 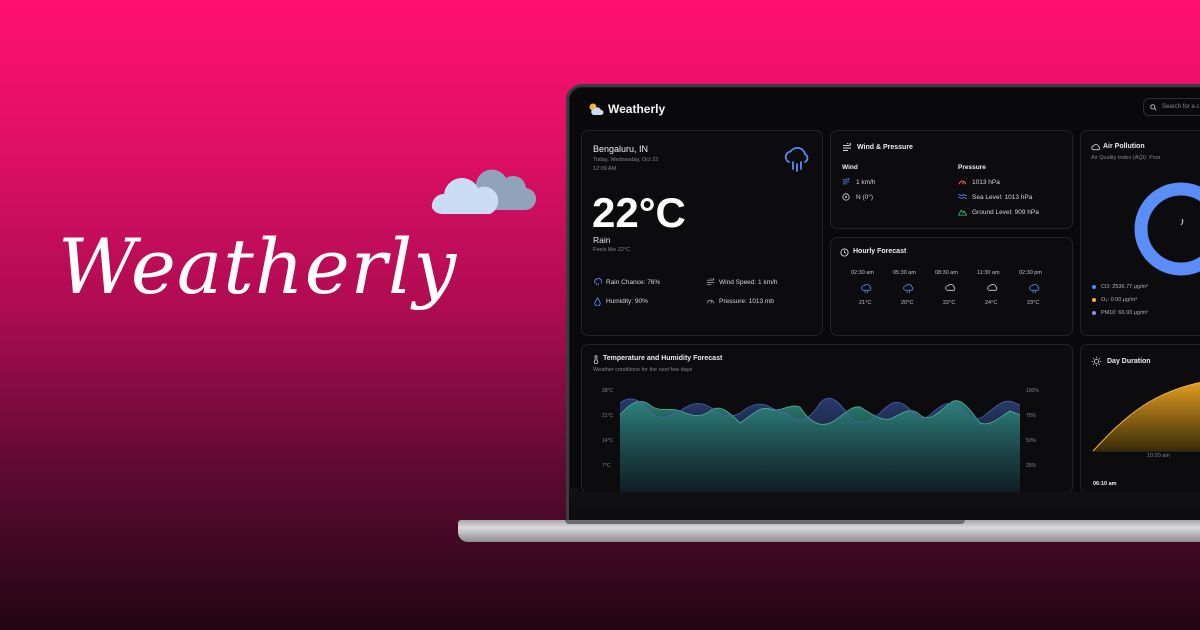 What do you see at coordinates (639, 212) in the screenshot?
I see `temperature-value: 22°C` at bounding box center [639, 212].